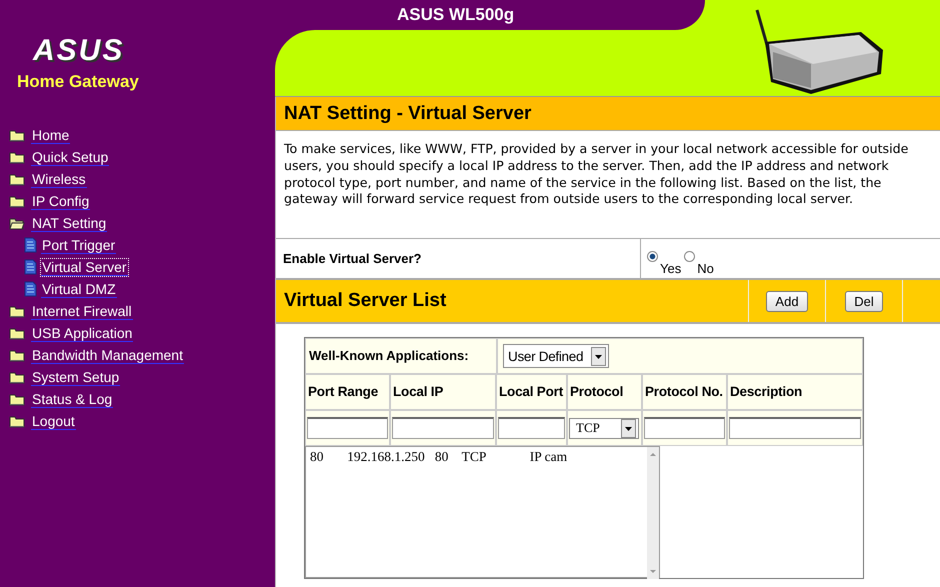 The height and width of the screenshot is (587, 940). What do you see at coordinates (107, 355) in the screenshot?
I see `sidebar-item: Bandwidth Management` at bounding box center [107, 355].